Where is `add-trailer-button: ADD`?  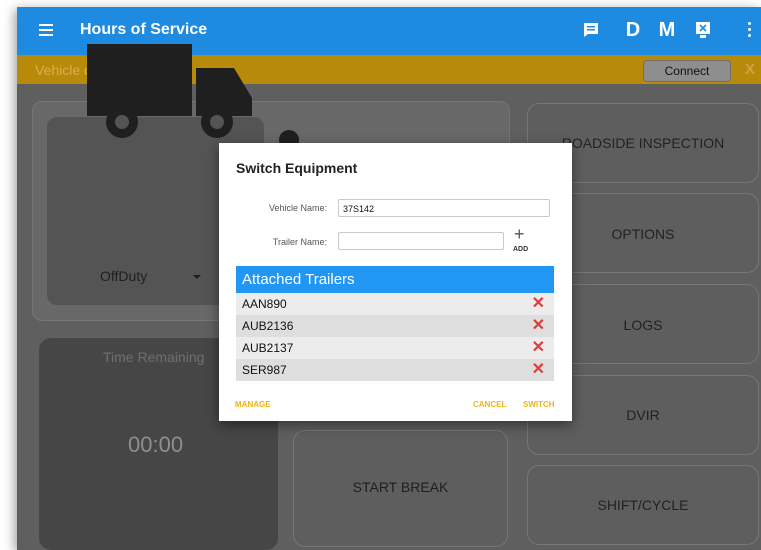 add-trailer-button: ADD is located at coordinates (520, 249).